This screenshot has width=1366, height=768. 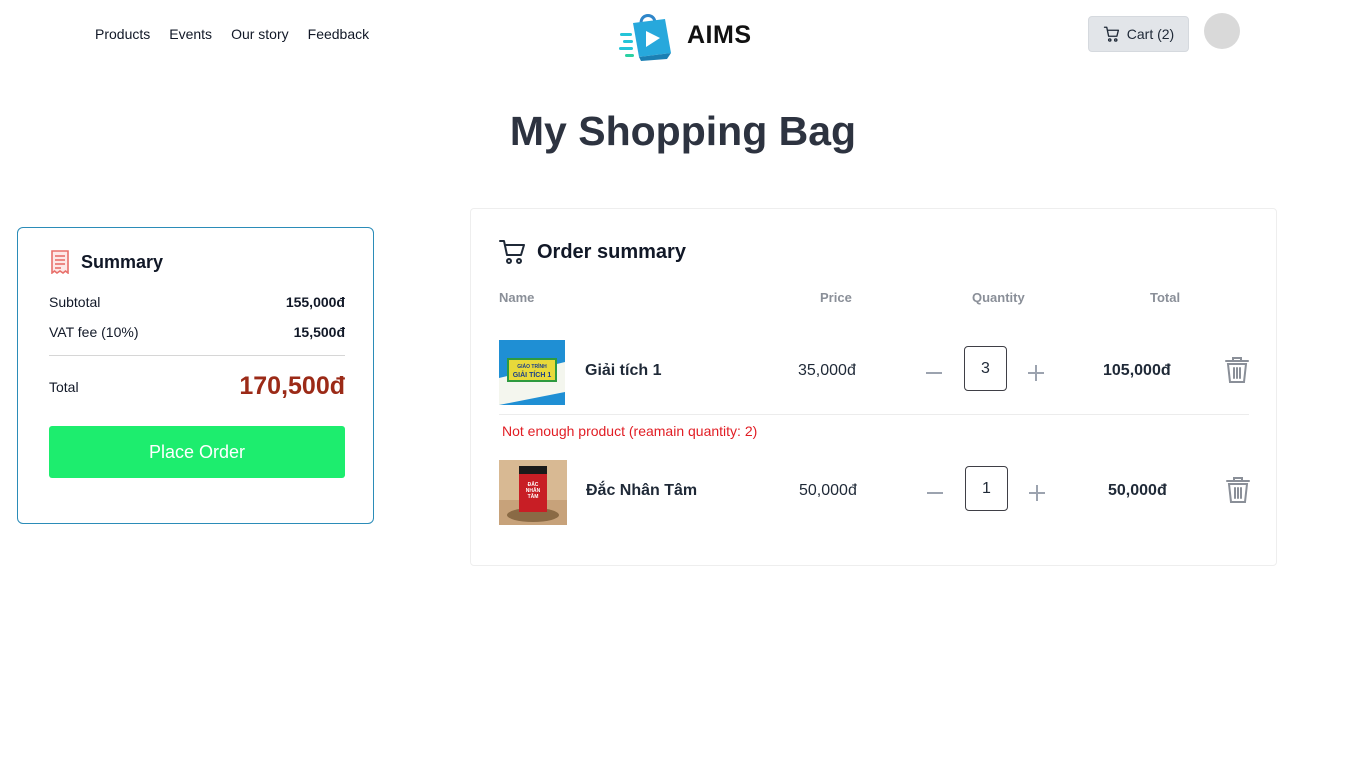 What do you see at coordinates (512, 252) in the screenshot?
I see `shopping-cart-icon` at bounding box center [512, 252].